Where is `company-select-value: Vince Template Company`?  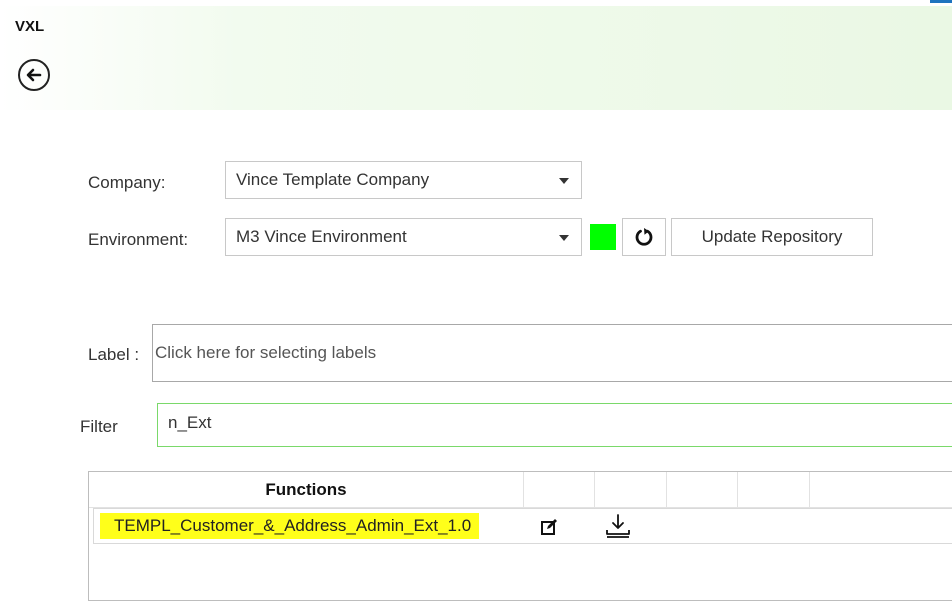
company-select-value: Vince Template Company is located at coordinates (333, 179).